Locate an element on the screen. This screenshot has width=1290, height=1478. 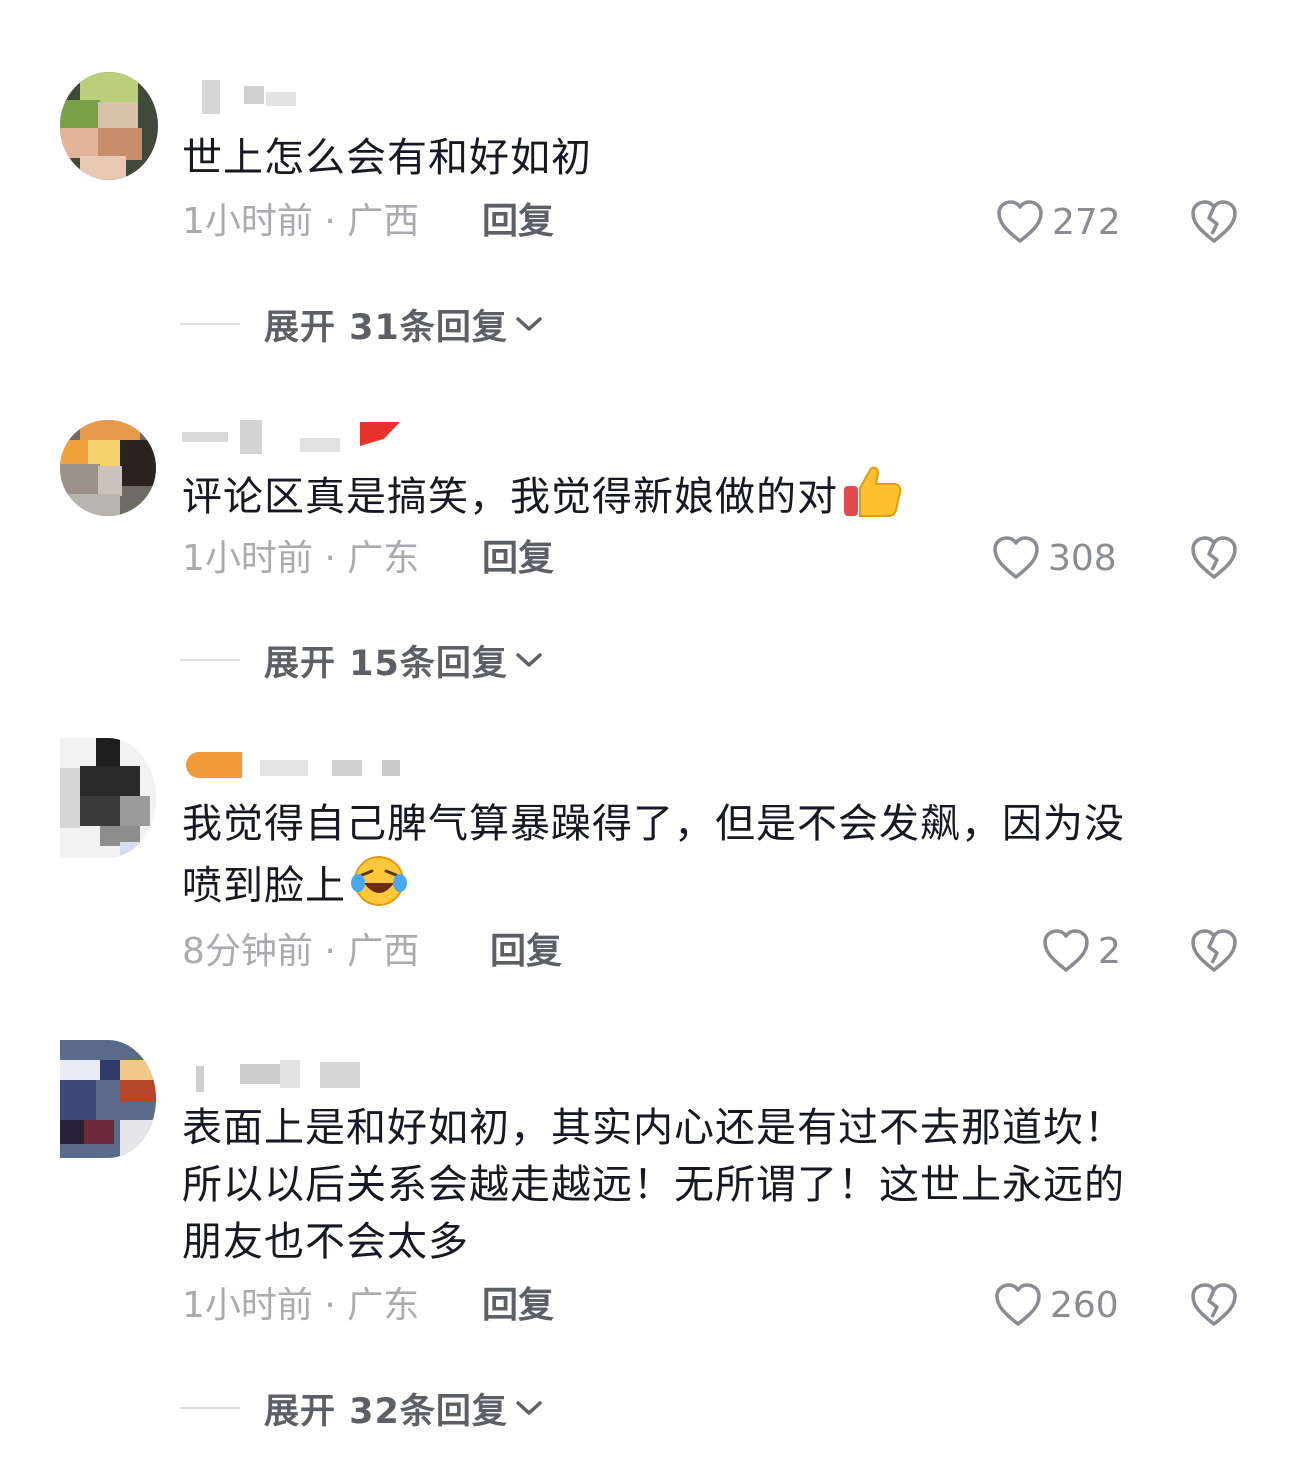
laughing-tears-icon is located at coordinates (379, 888).